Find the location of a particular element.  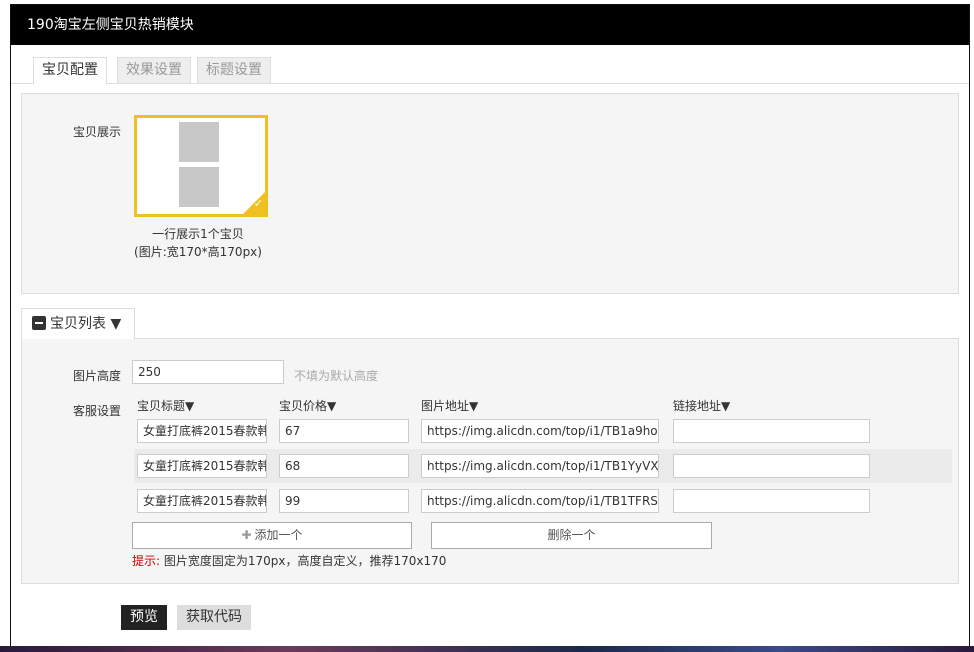

minus-square-icon is located at coordinates (39, 323).